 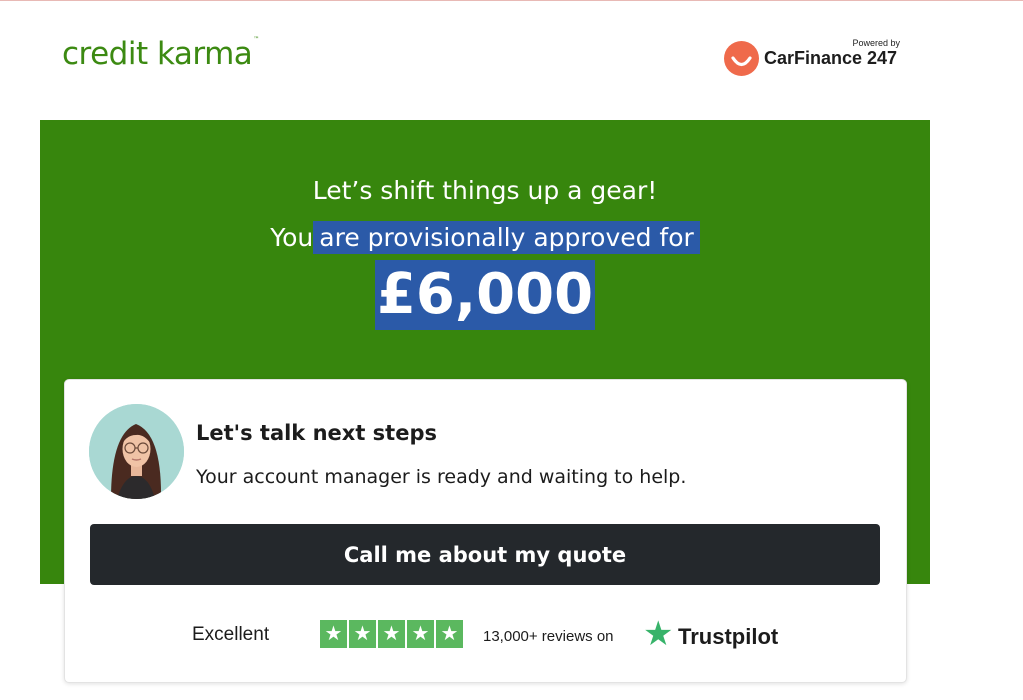 I want to click on logo-text: credit karma, so click(x=157, y=54).